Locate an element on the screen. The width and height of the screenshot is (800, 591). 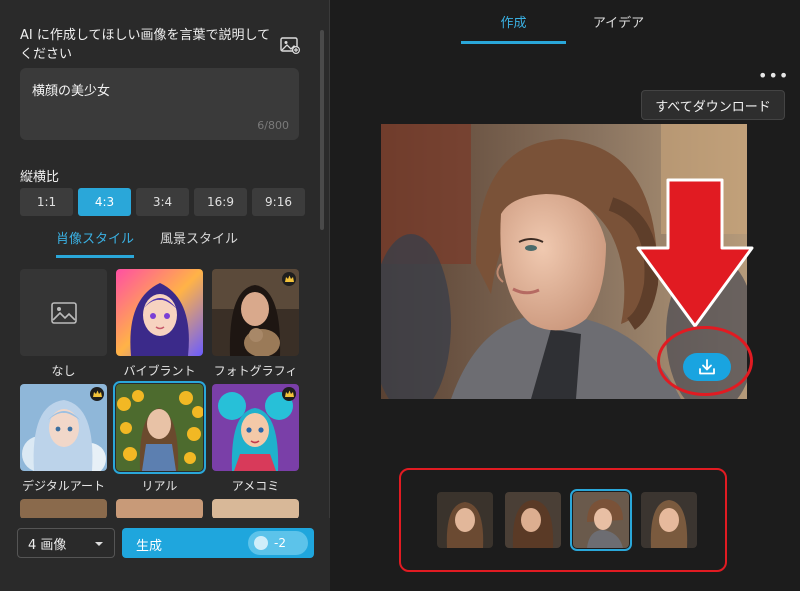
aspect-ratio-label: 縦横比 is located at coordinates (40, 177).